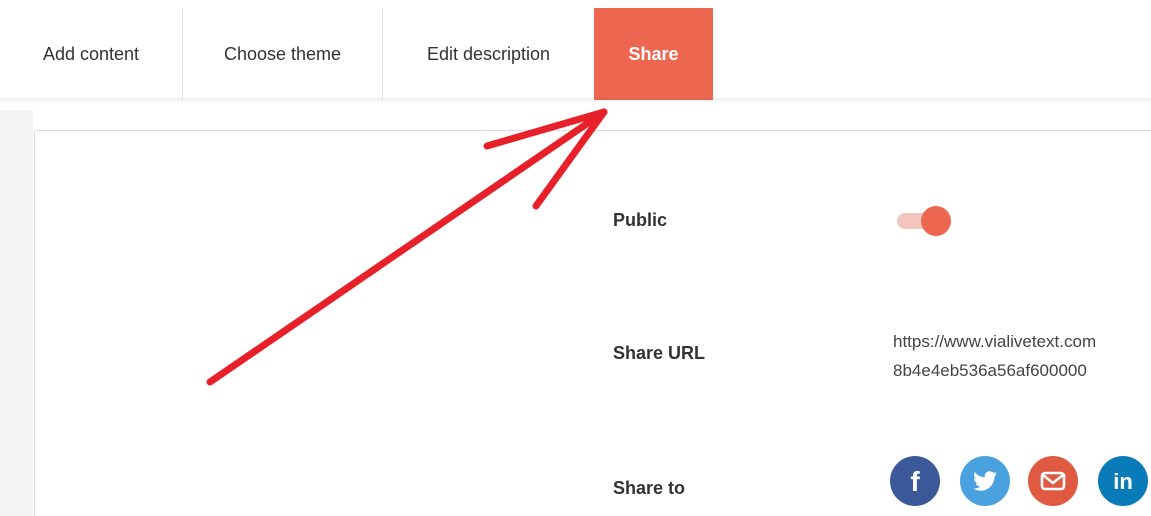  I want to click on share-url-line-1: https://www.vialivetext.com, so click(995, 341).